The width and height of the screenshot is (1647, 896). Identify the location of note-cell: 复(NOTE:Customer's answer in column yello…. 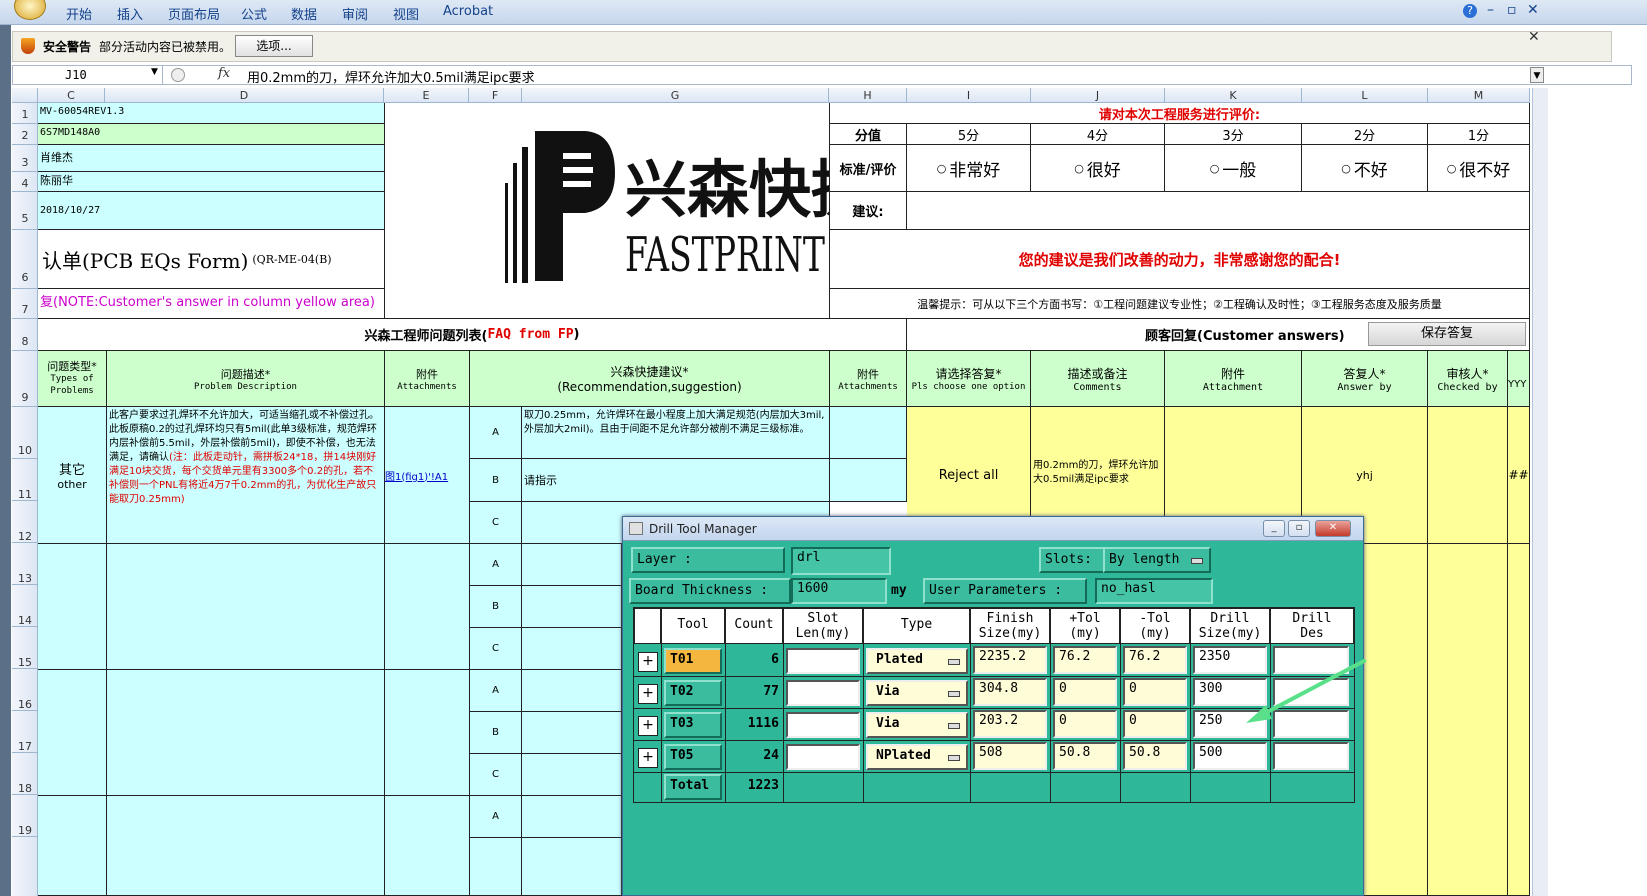
(211, 304).